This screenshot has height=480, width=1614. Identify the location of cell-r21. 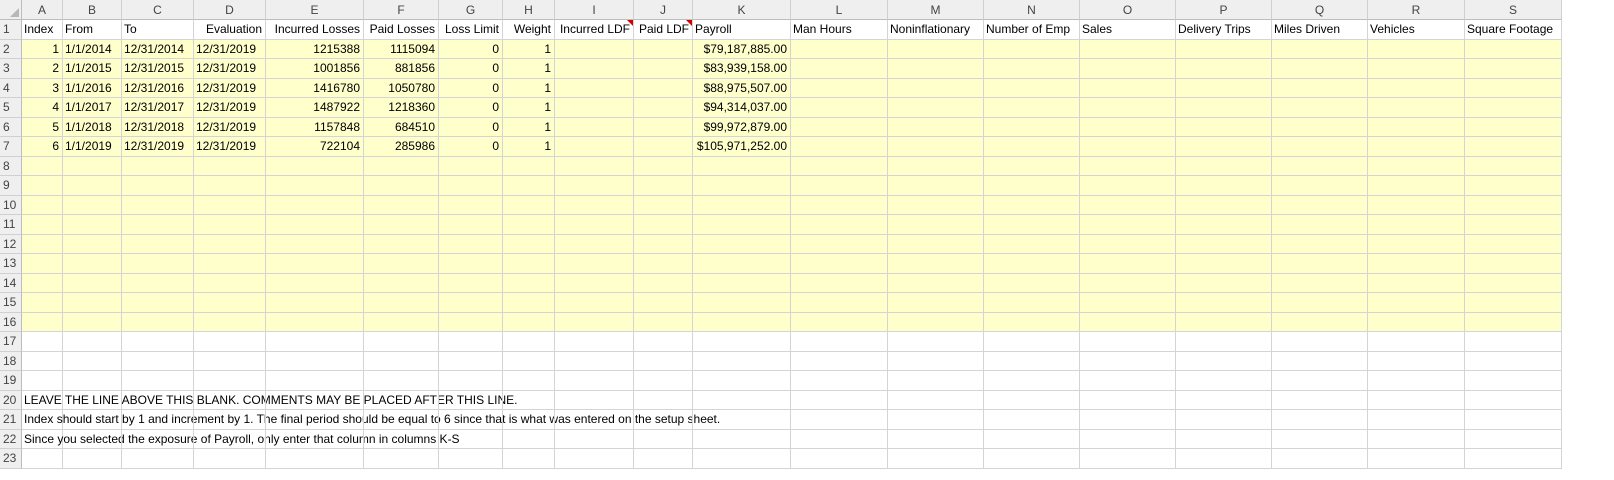
(1416, 420).